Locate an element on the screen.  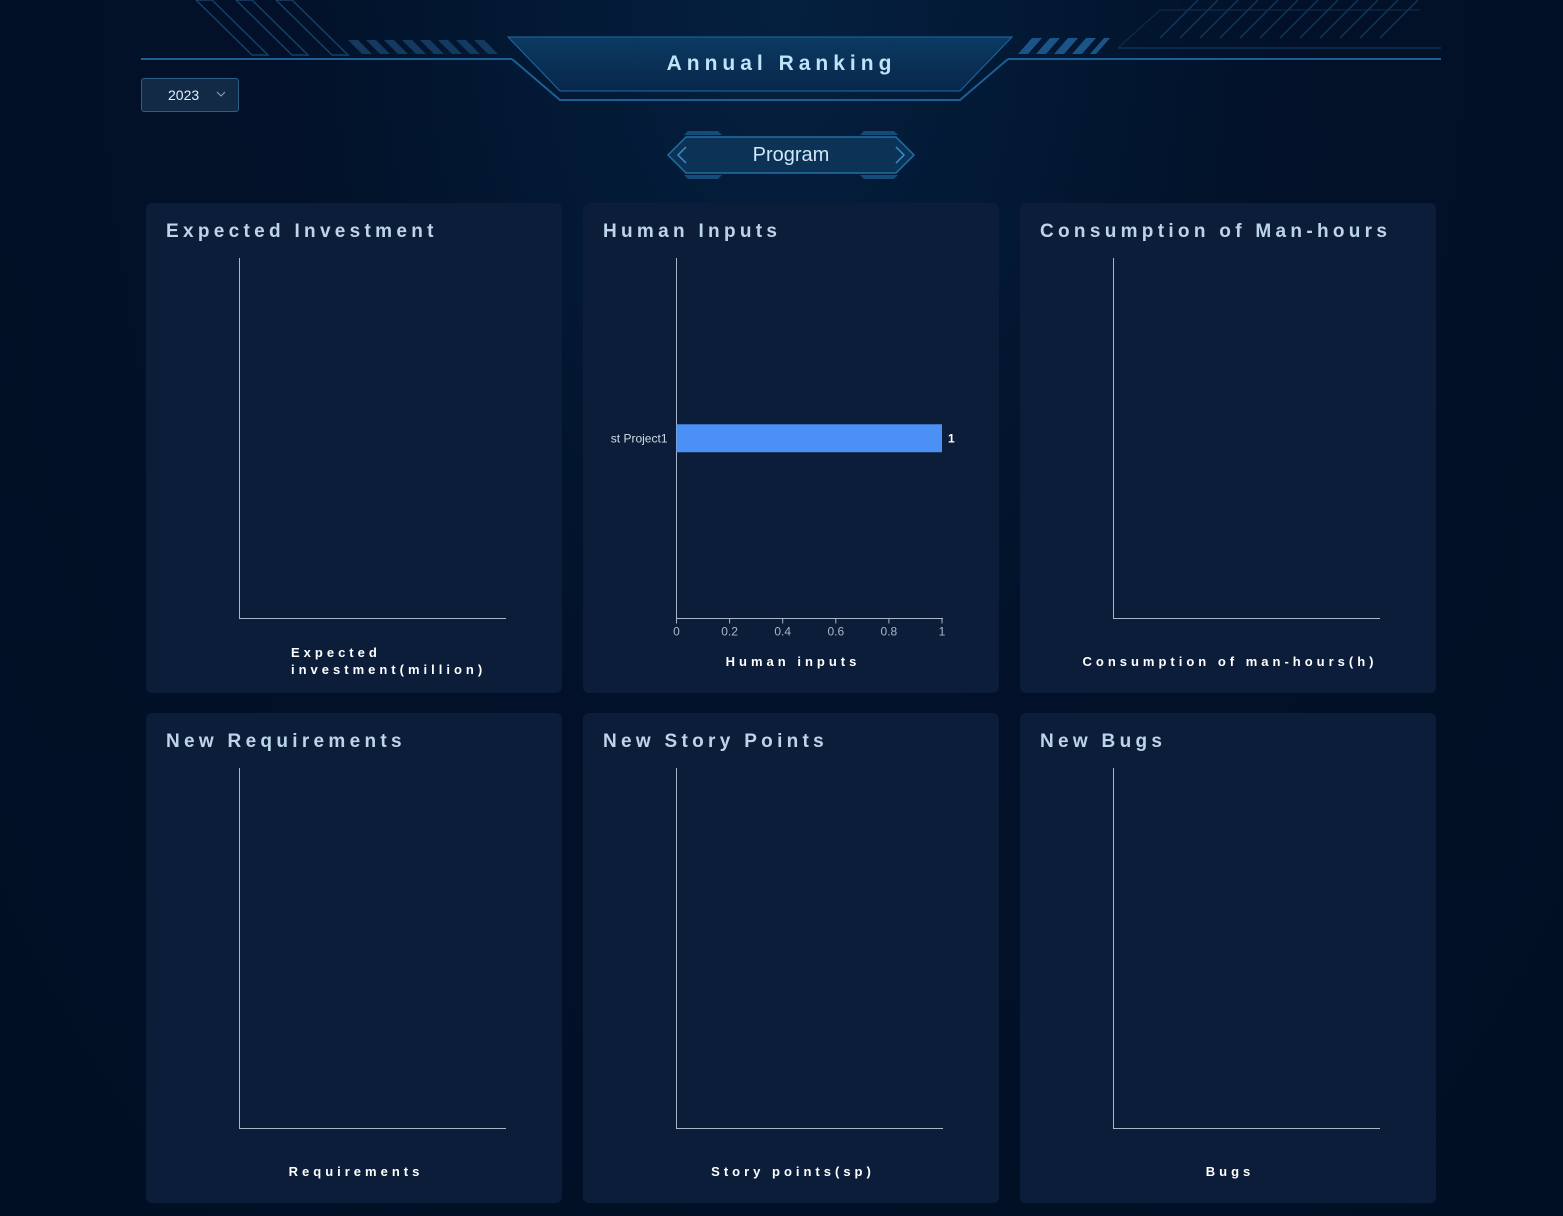
panel-new-story-points: New Story Points Story points(sp) is located at coordinates (791, 958).